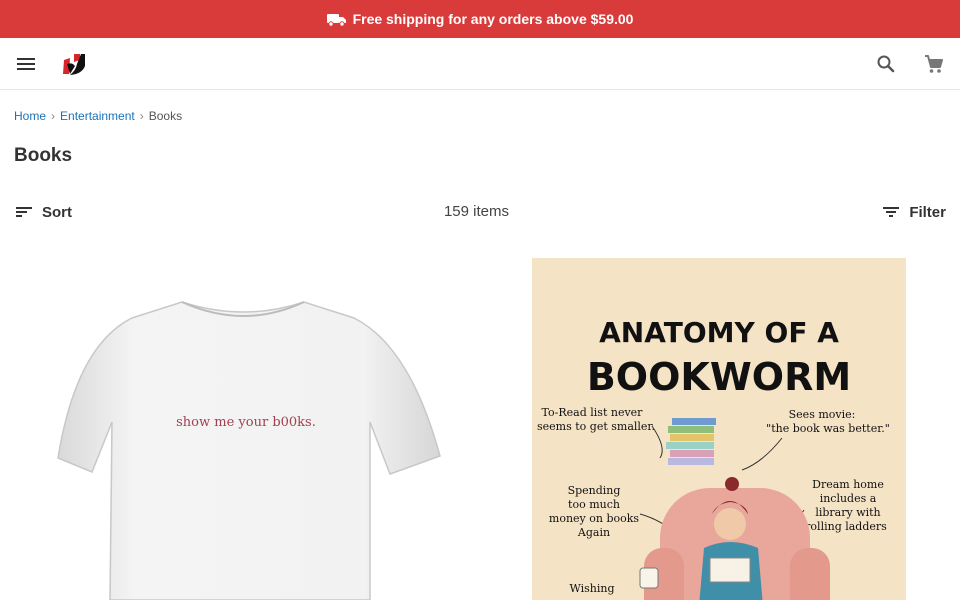 The image size is (960, 600). I want to click on poster-note: To-Read list never, so click(593, 412).